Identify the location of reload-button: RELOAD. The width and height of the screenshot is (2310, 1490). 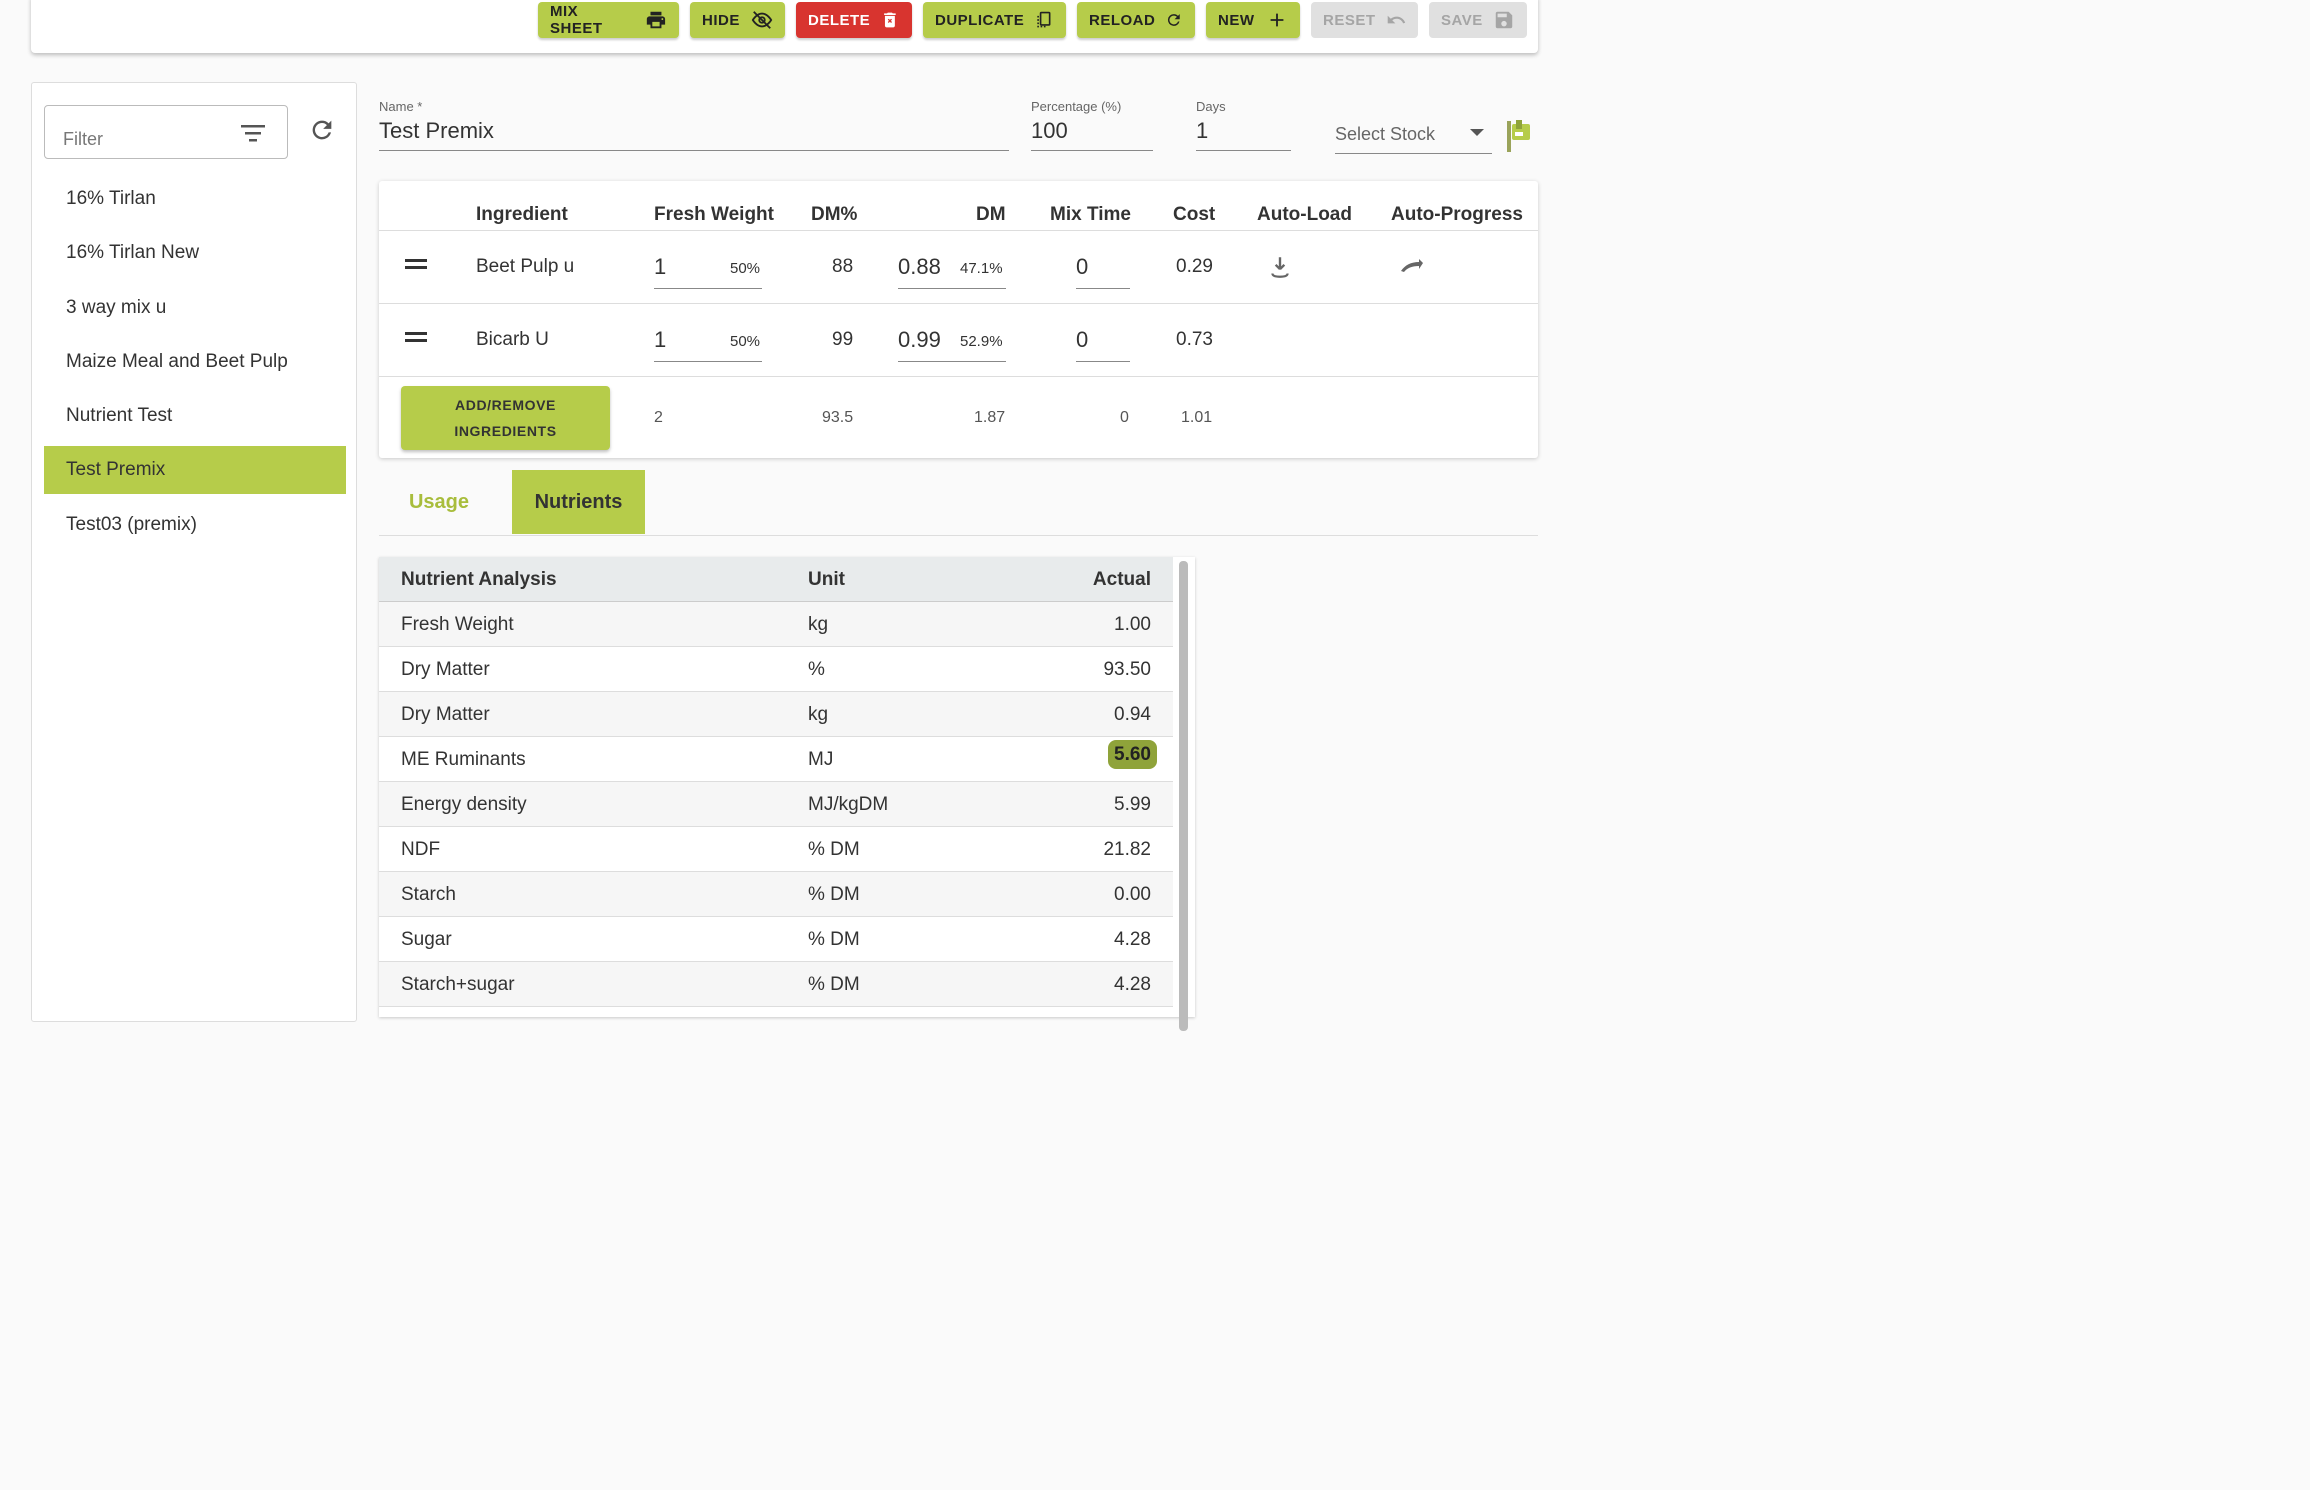
(1136, 20).